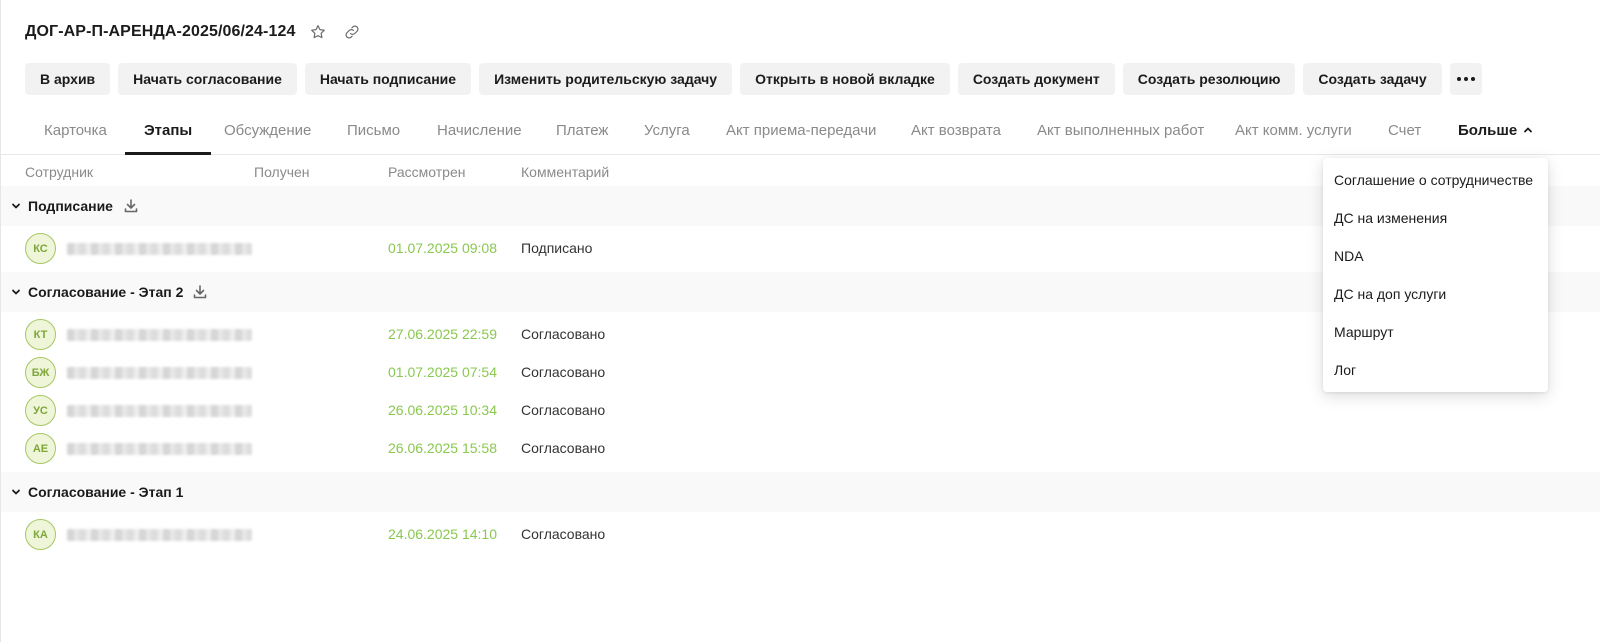 The image size is (1600, 642). I want to click on tab-utility-act: Акт комм. услуги, so click(1293, 130).